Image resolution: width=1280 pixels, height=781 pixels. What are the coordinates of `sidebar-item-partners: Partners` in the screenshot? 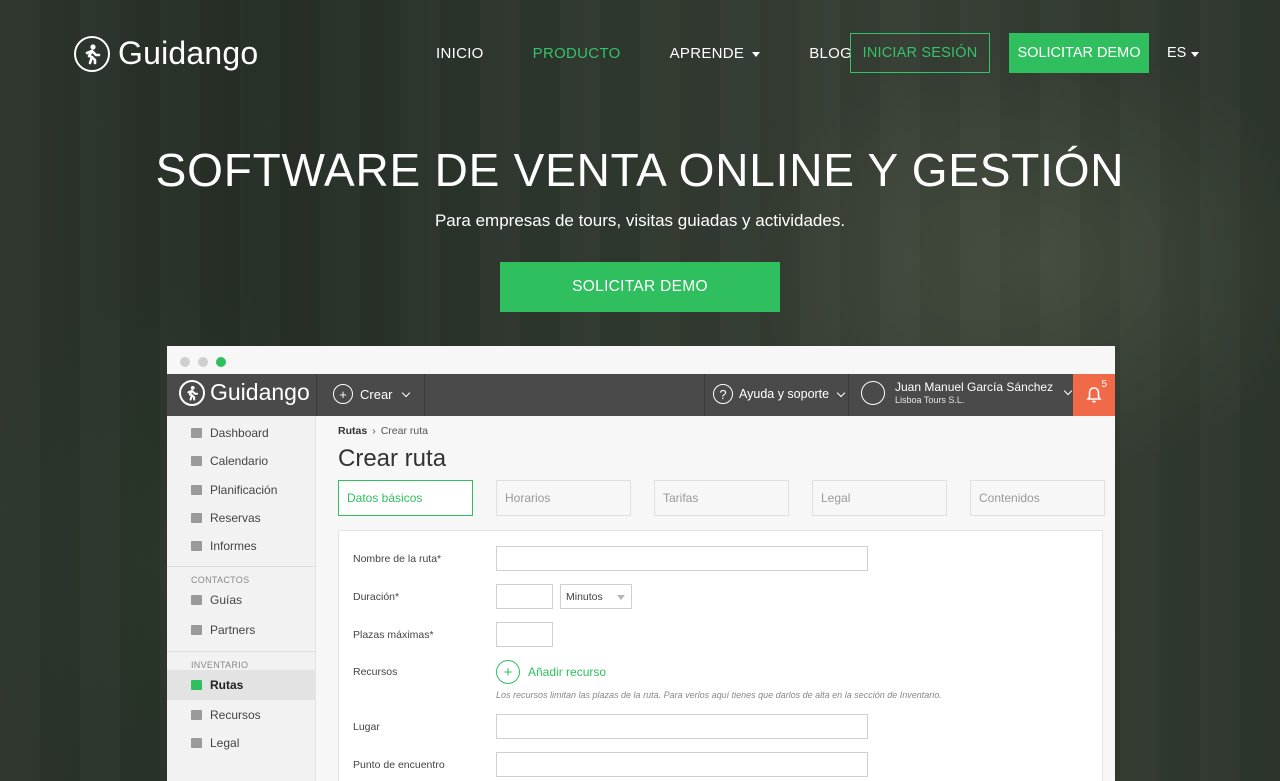 It's located at (241, 630).